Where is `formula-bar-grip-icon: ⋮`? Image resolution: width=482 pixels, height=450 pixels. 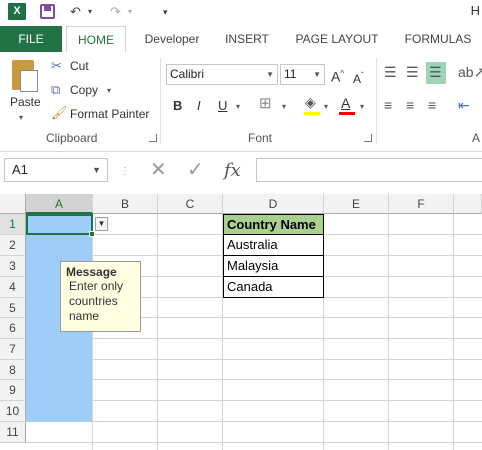
formula-bar-grip-icon: ⋮ is located at coordinates (125, 172).